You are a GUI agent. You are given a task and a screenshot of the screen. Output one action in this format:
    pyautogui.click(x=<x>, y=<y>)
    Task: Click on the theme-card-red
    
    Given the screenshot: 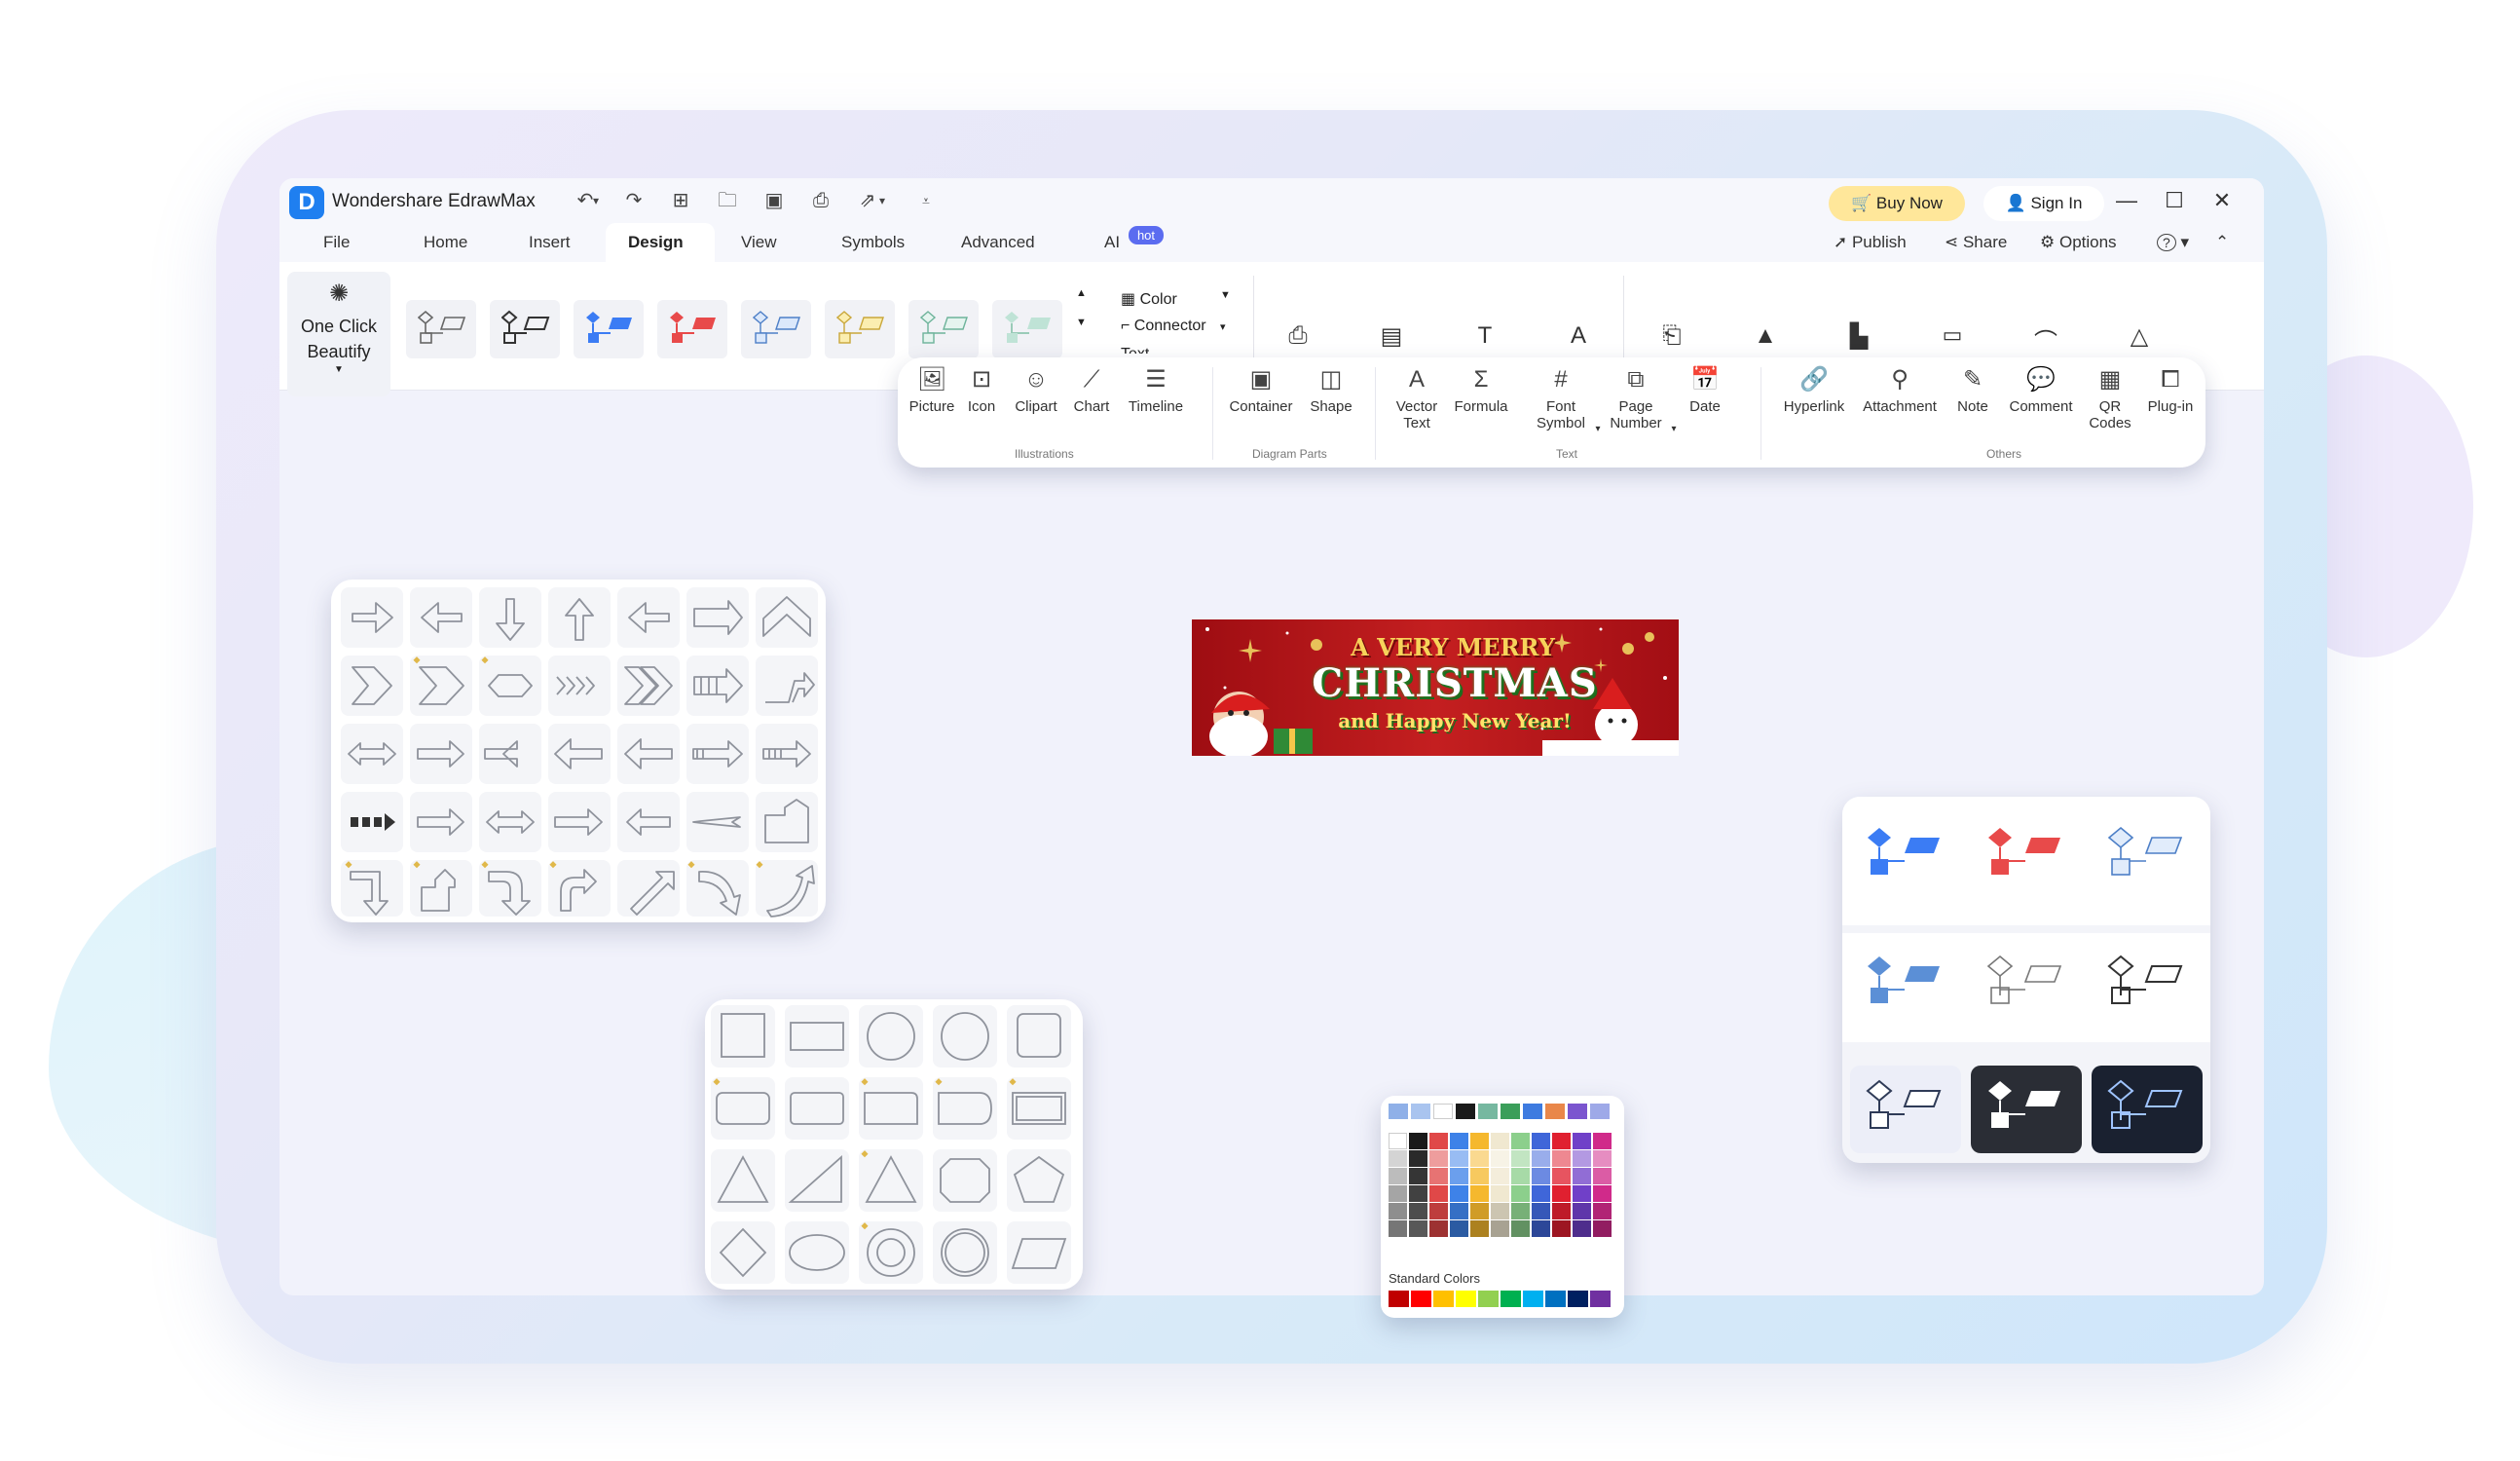 What is the action you would take?
    pyautogui.click(x=2026, y=856)
    